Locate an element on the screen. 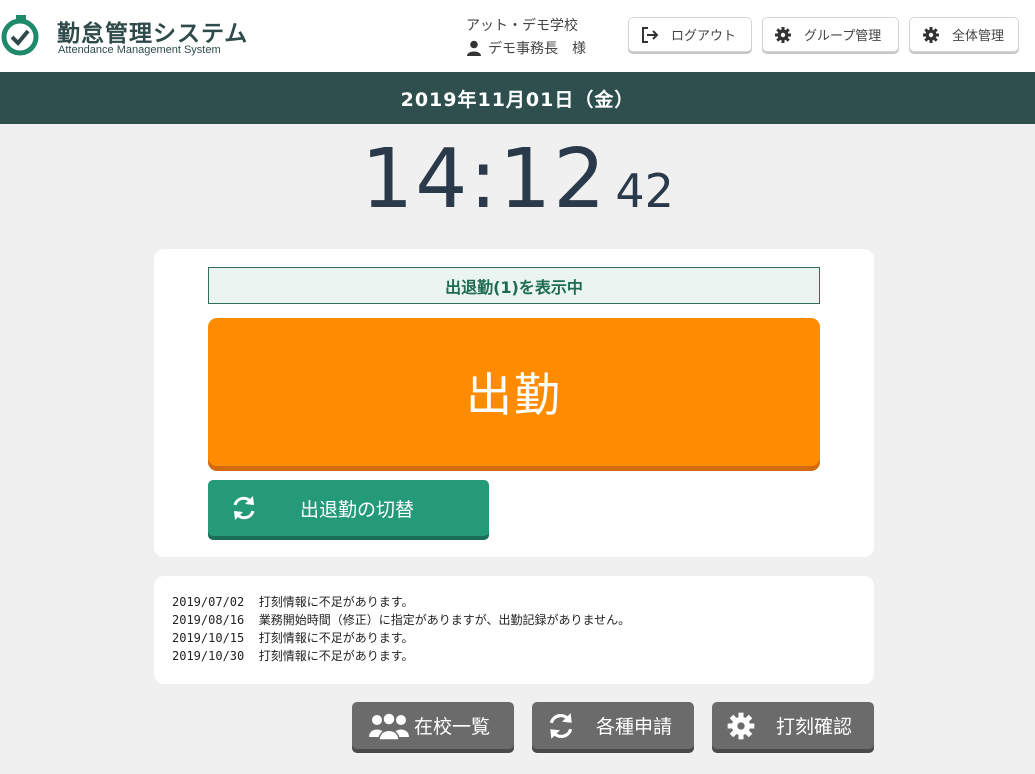 This screenshot has height=774, width=1035. requests-button: 各種申請 is located at coordinates (613, 725).